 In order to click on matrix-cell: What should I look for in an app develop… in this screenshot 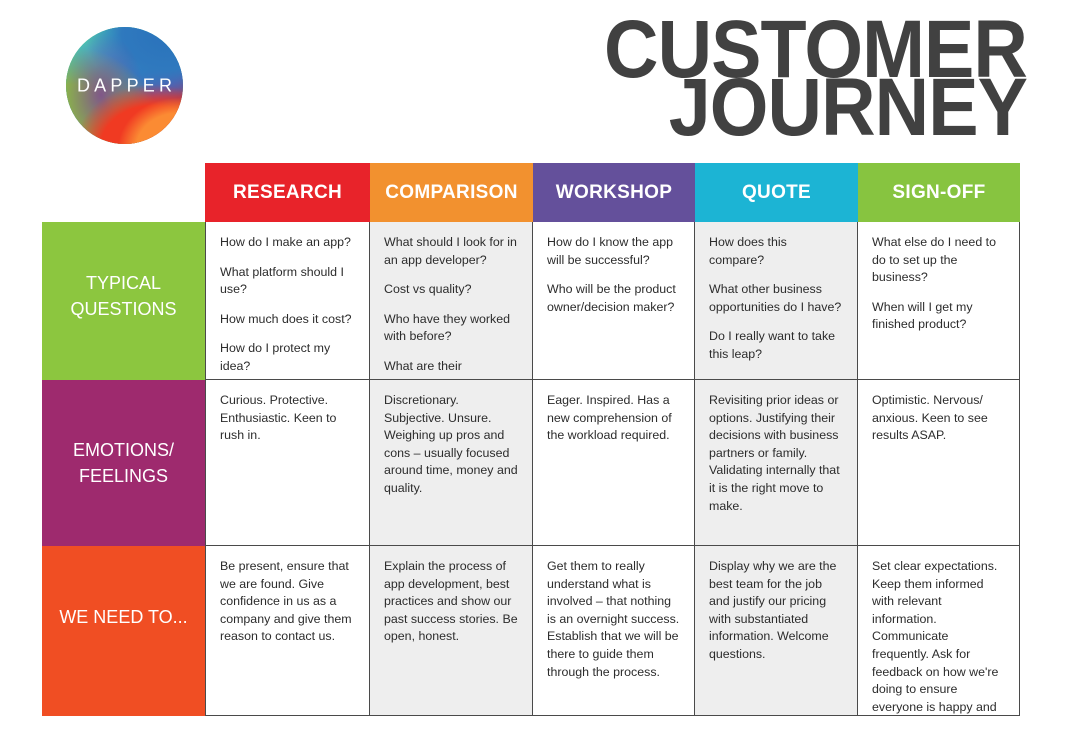, I will do `click(451, 301)`.